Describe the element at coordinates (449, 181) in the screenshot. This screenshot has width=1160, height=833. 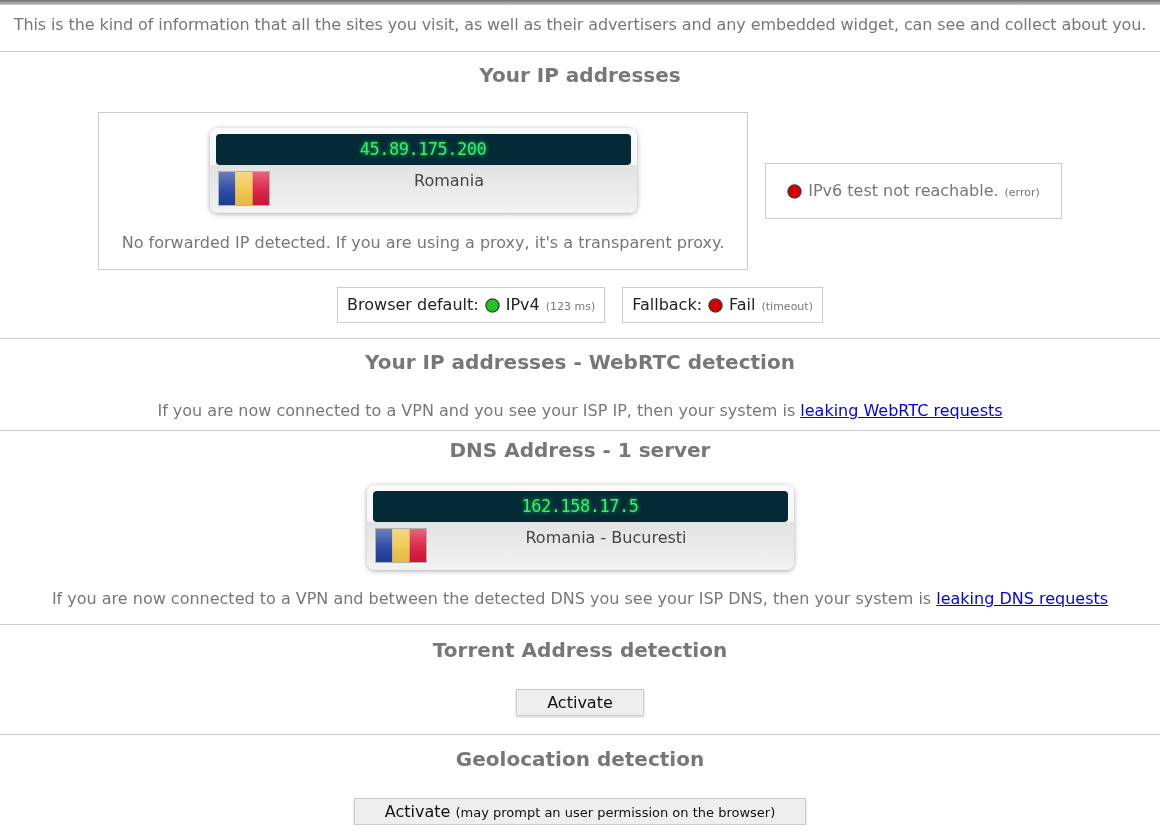
I see `location-label: Romania` at that location.